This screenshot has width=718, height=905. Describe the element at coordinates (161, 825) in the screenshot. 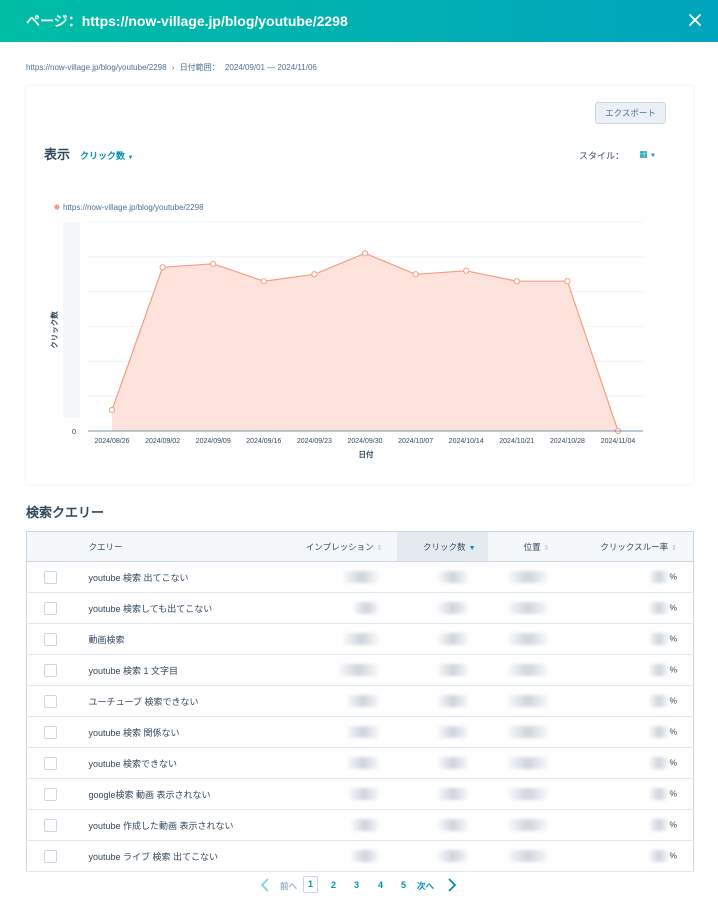

I see `query-text: youtube 作成した動画 表示されない` at that location.